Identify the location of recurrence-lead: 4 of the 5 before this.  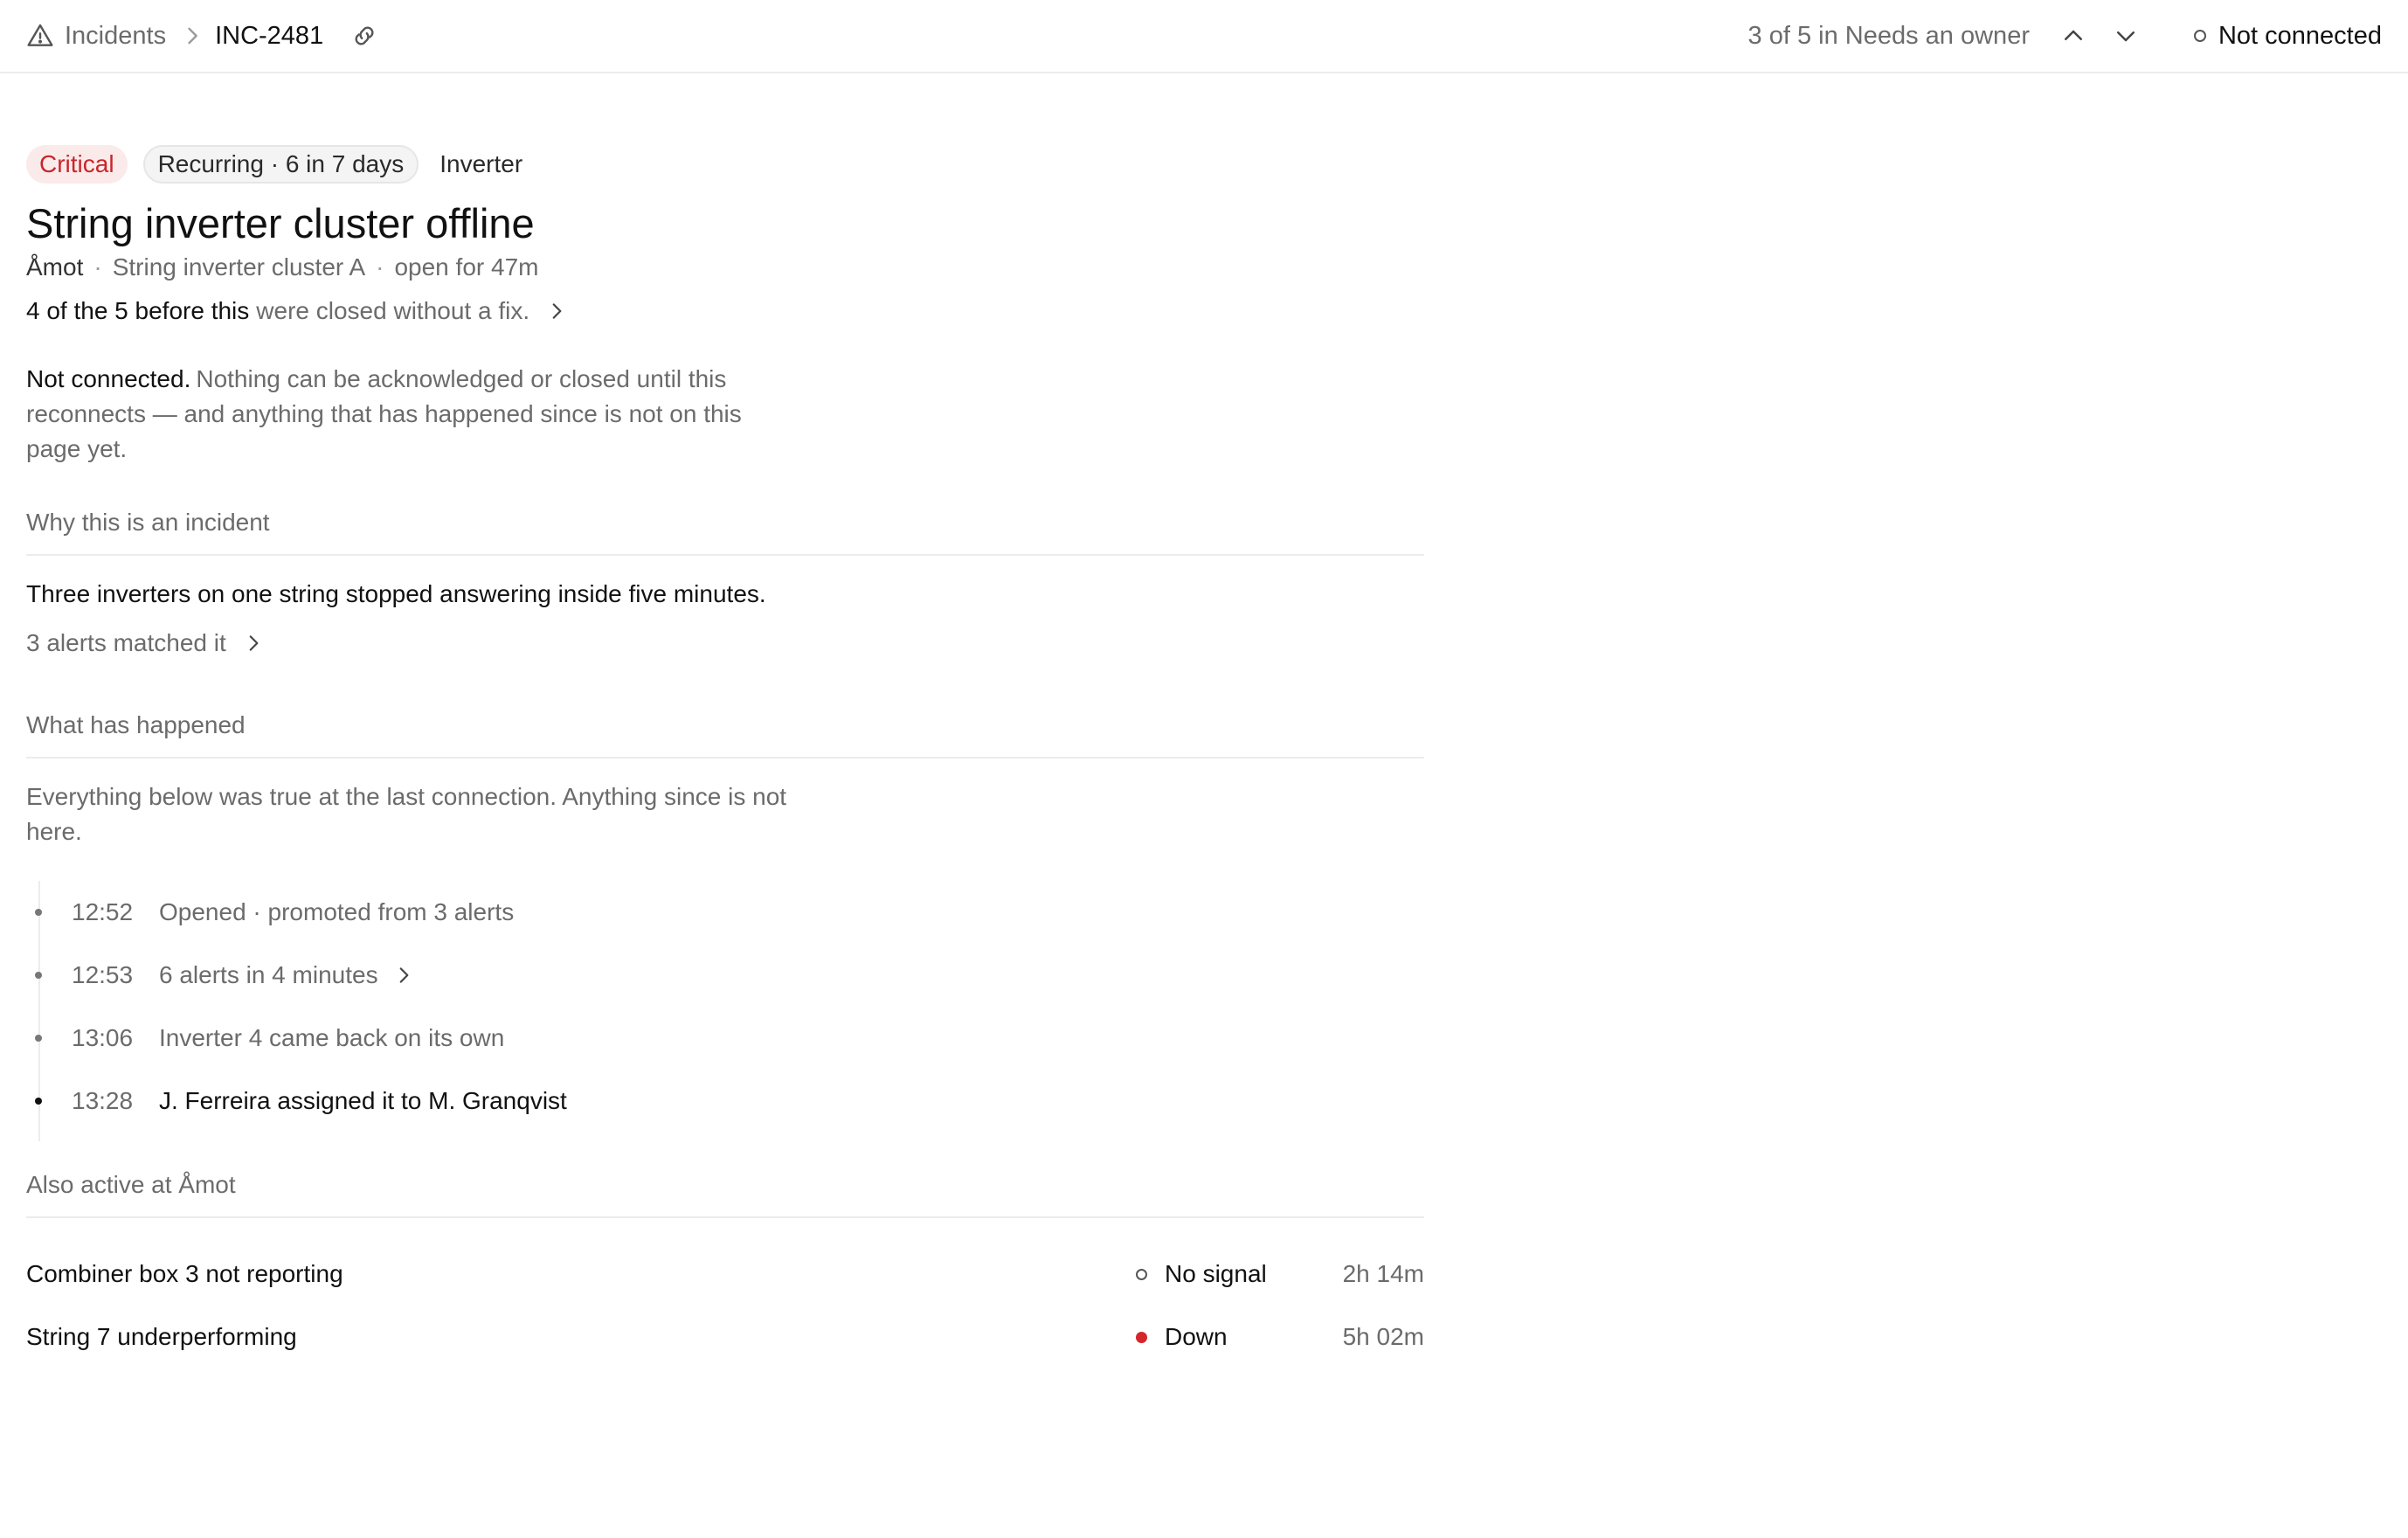
(138, 311).